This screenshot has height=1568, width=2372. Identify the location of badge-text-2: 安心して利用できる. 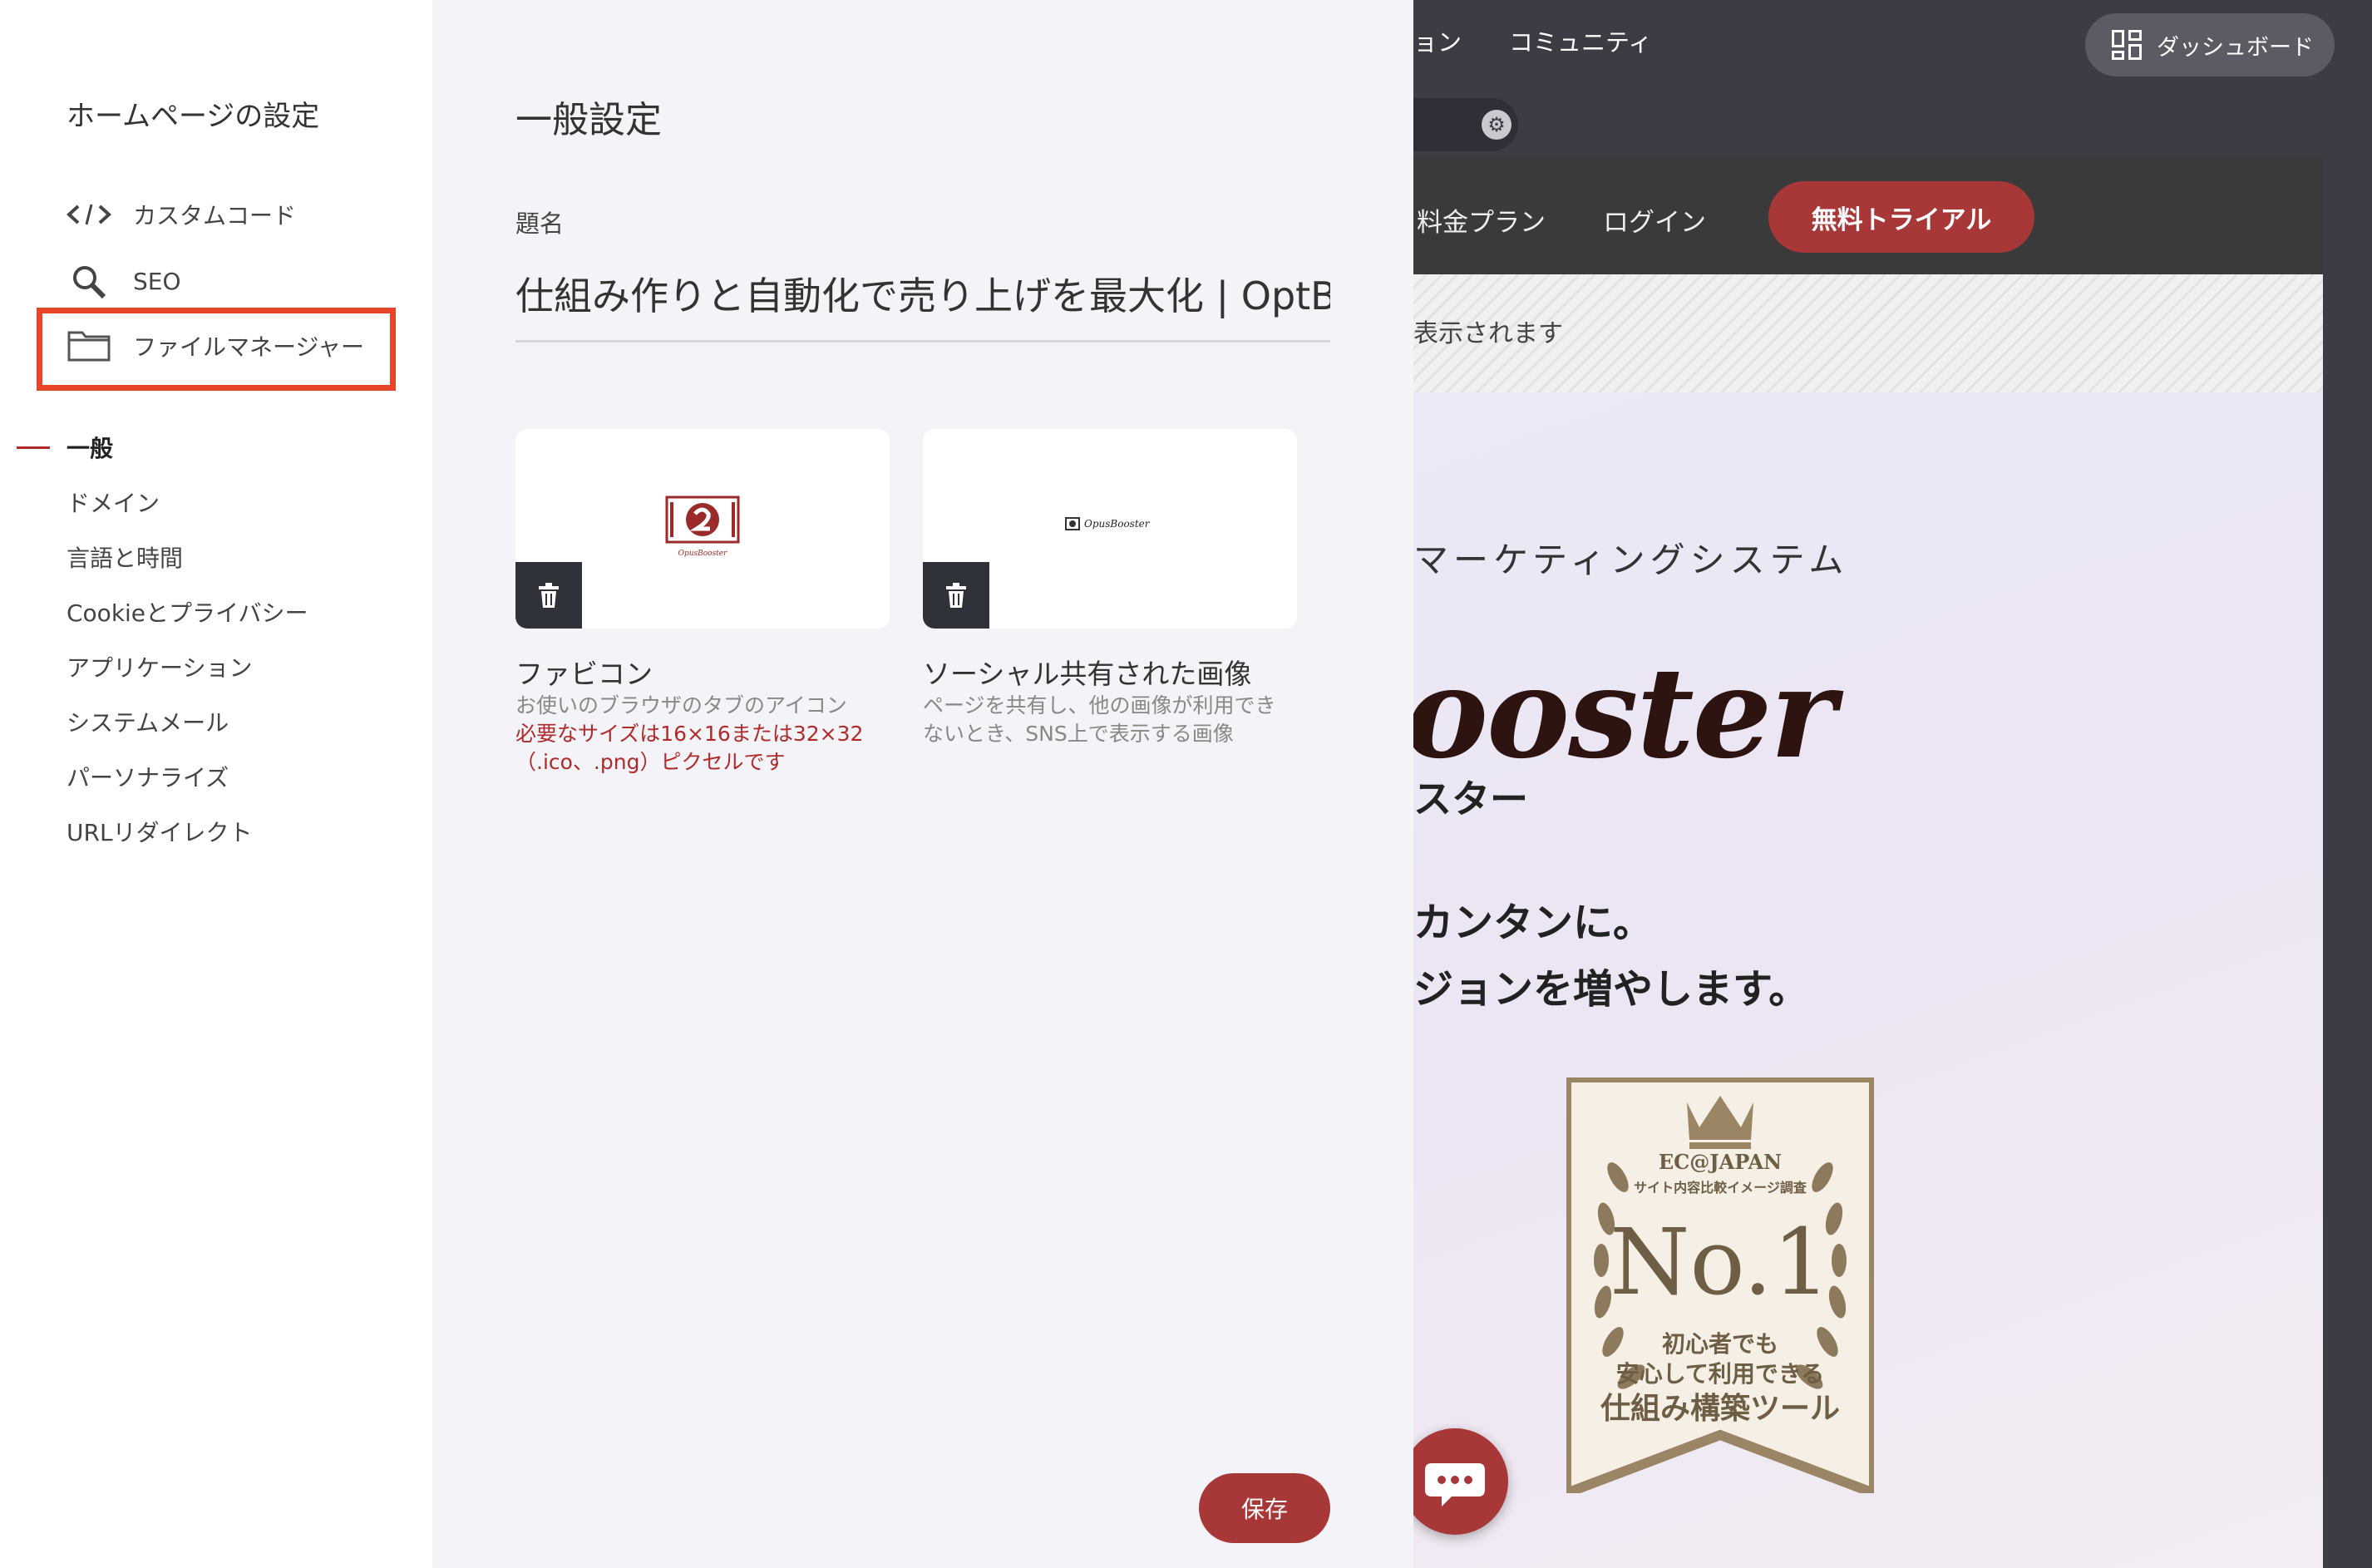
(1720, 1374).